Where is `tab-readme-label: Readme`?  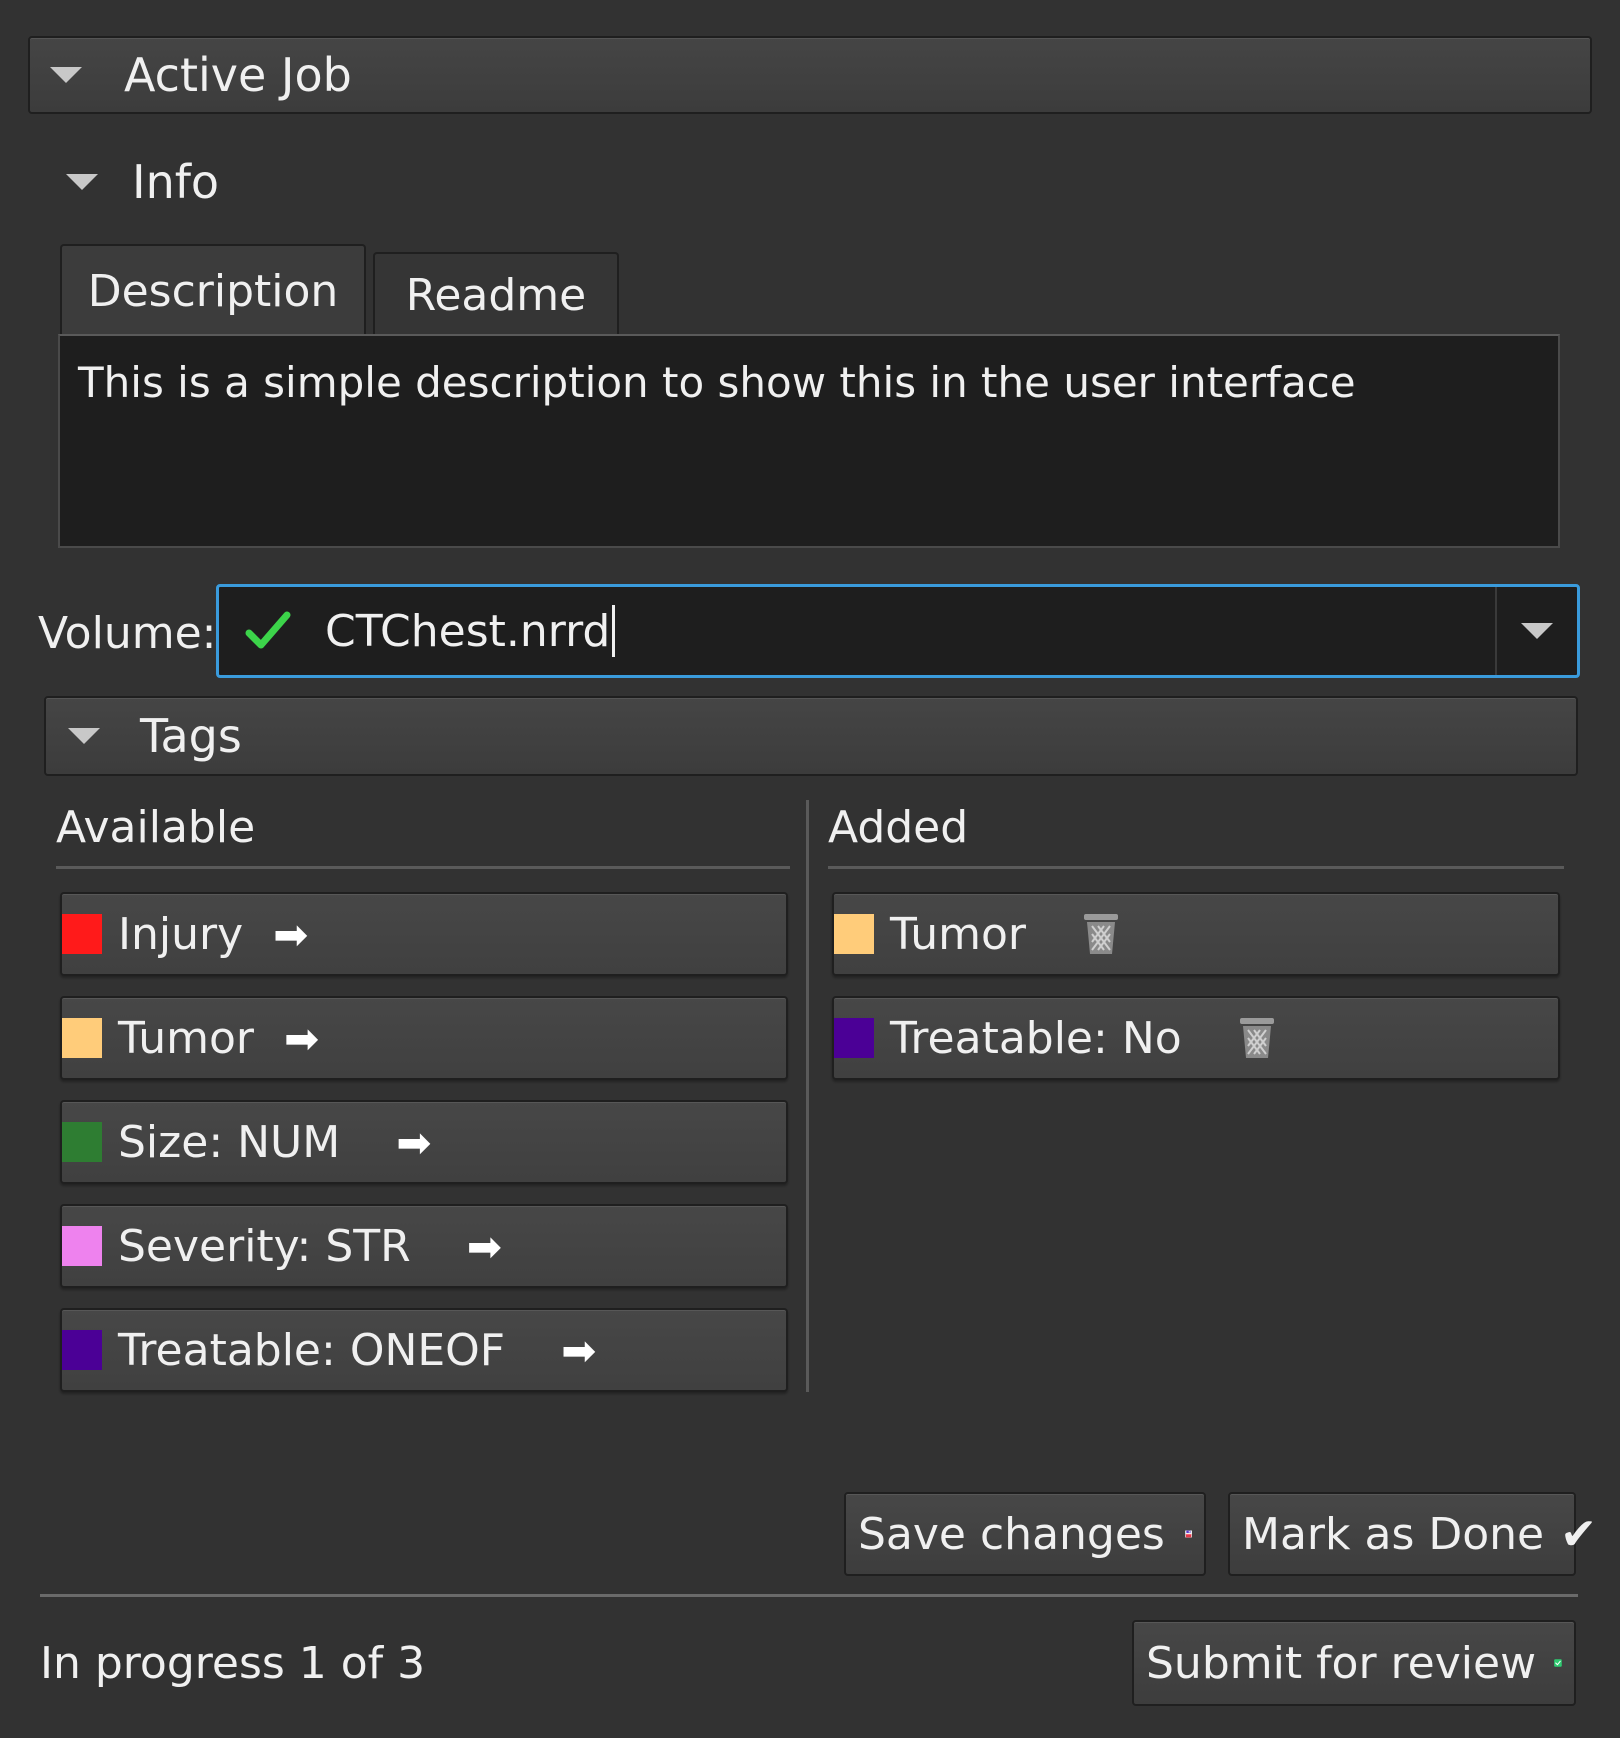 tab-readme-label: Readme is located at coordinates (496, 295).